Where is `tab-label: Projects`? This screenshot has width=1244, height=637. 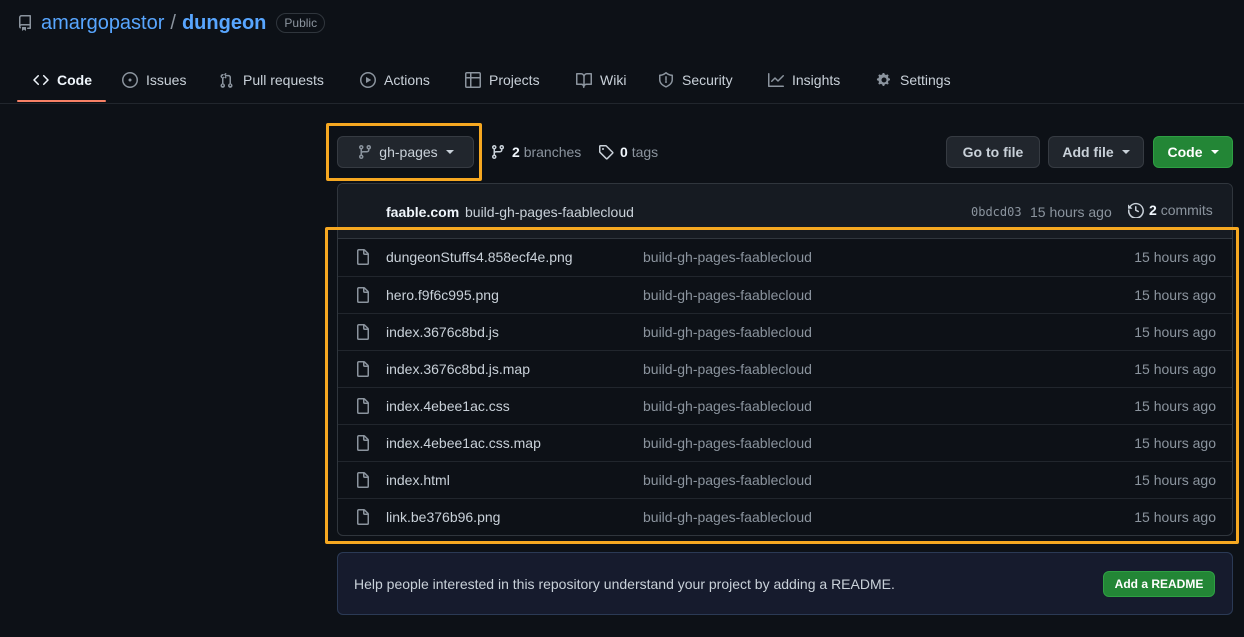
tab-label: Projects is located at coordinates (514, 79).